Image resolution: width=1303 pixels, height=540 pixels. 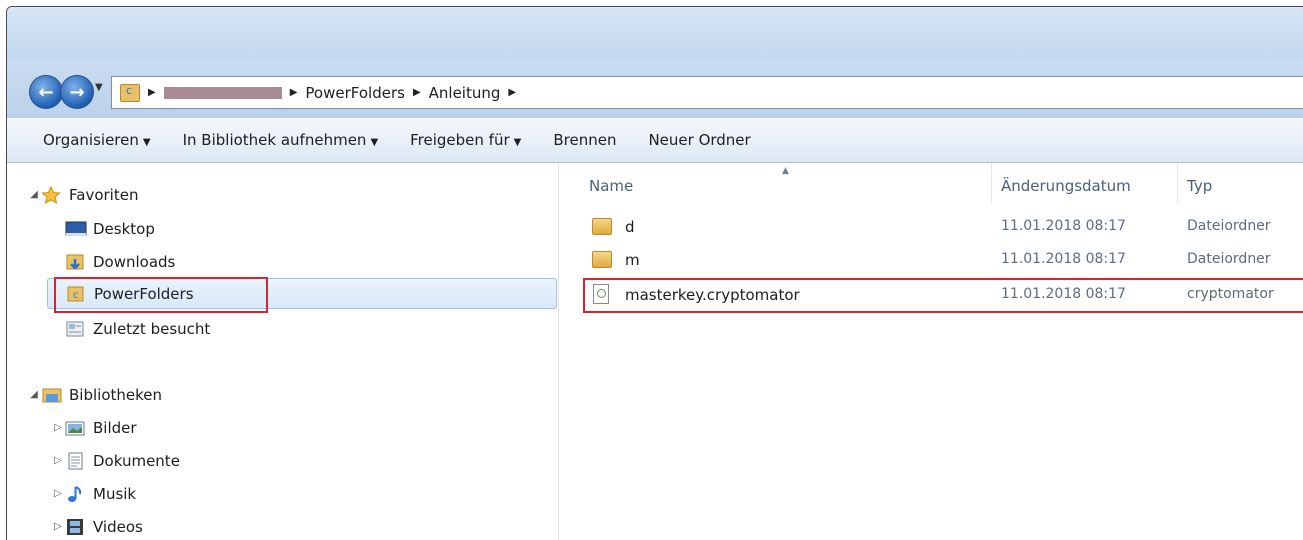 I want to click on documents-icon, so click(x=75, y=461).